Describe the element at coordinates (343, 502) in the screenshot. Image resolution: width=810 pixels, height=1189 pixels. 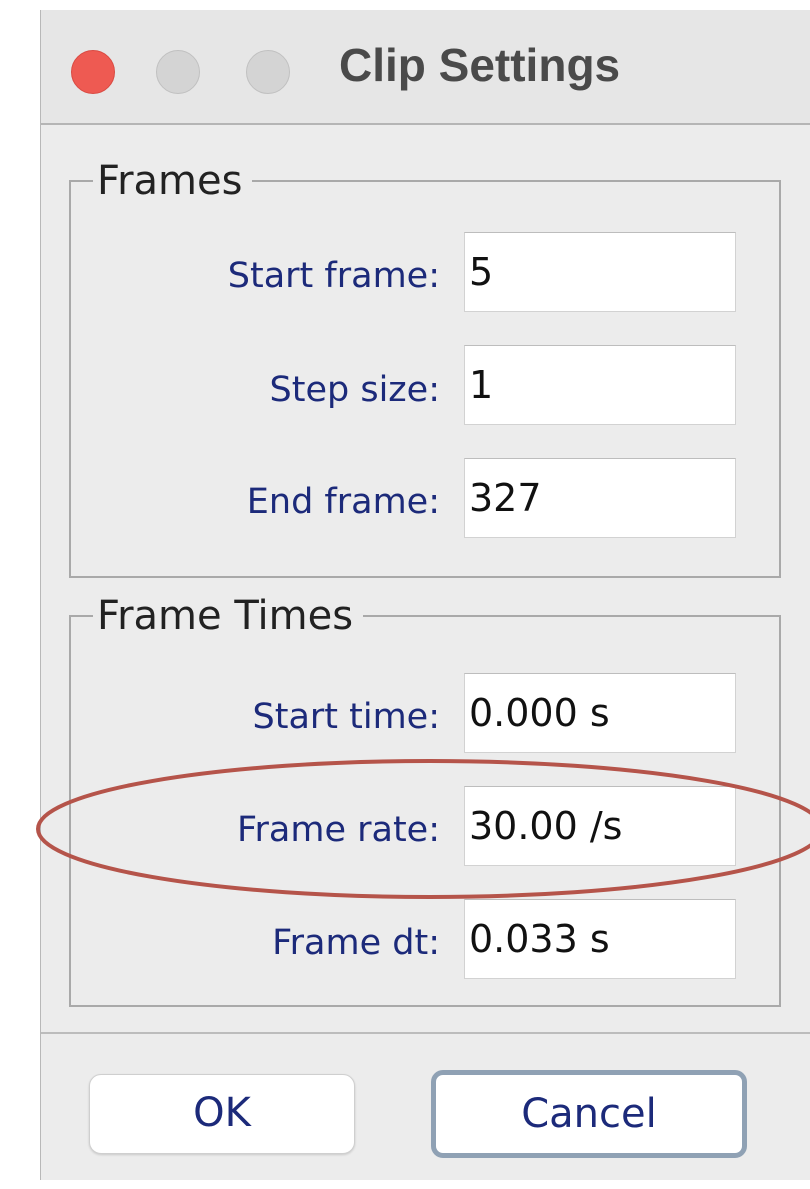
I see `end-frame-label: End frame:` at that location.